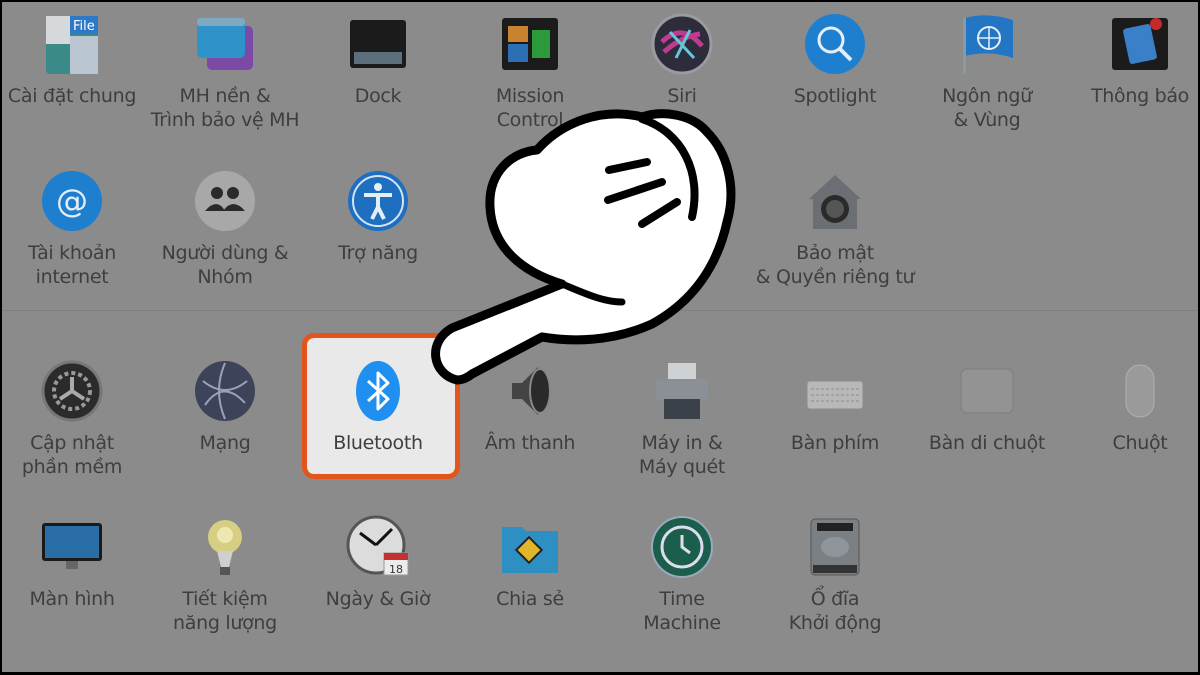 This screenshot has height=675, width=1200. Describe the element at coordinates (378, 77) in the screenshot. I see `pref-pane-dock: Dock` at that location.